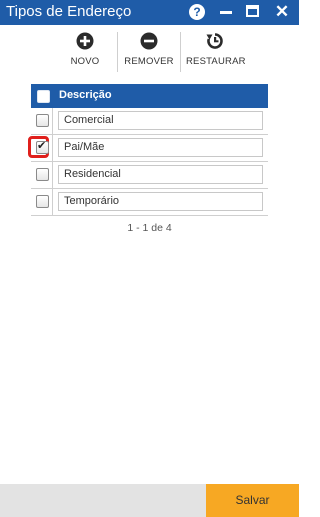 The image size is (320, 517). Describe the element at coordinates (216, 51) in the screenshot. I see `restaurar-button: RESTAURAR` at that location.